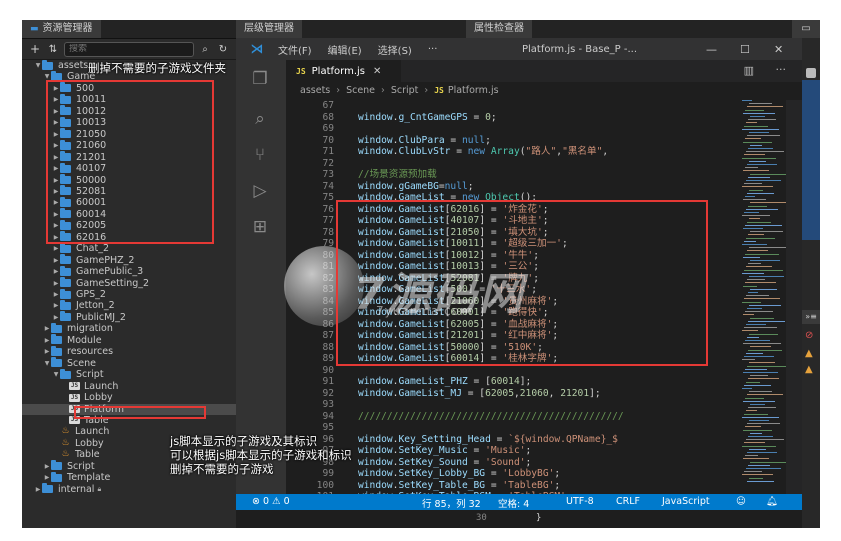  I want to click on explorer-icon: ❐, so click(260, 79).